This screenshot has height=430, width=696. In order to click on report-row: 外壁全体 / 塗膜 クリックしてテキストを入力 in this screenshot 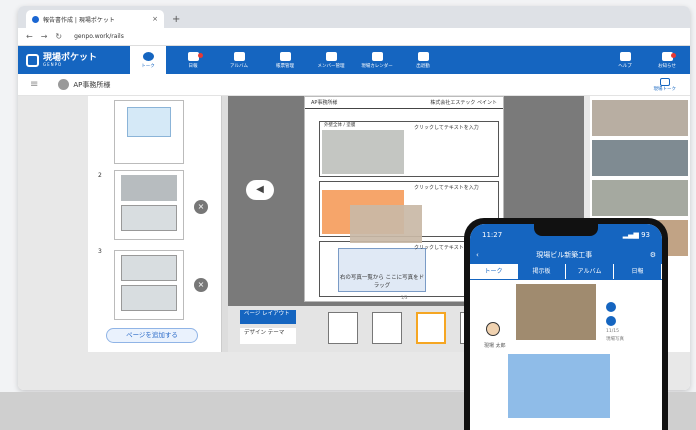, I will do `click(409, 149)`.